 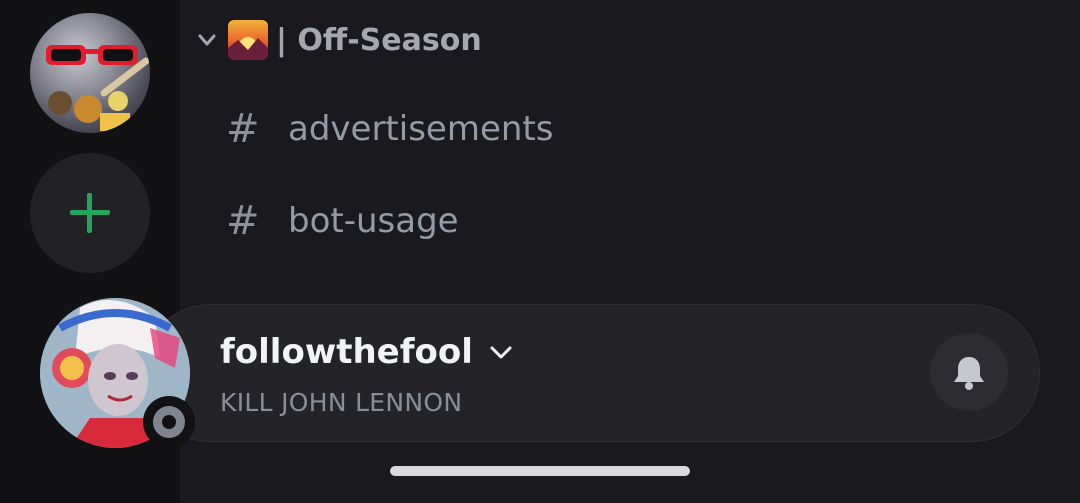 What do you see at coordinates (421, 129) in the screenshot?
I see `channel-name: advertisements` at bounding box center [421, 129].